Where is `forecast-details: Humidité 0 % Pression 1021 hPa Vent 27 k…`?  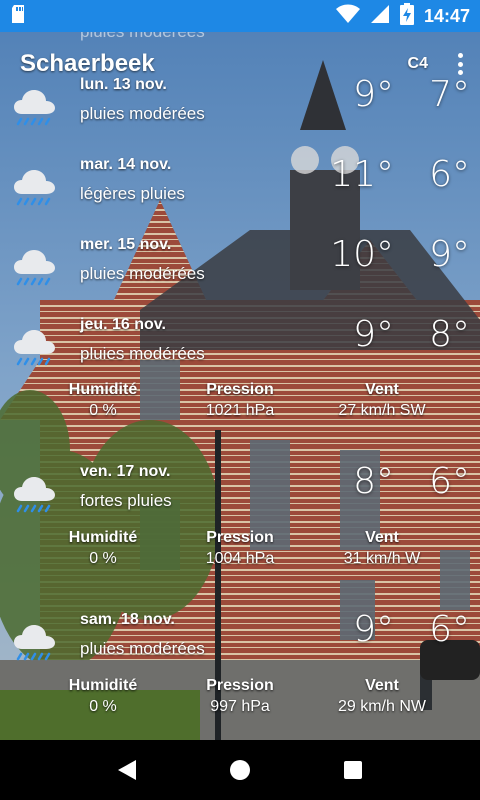
forecast-details: Humidité 0 % Pression 1021 hPa Vent 27 k… is located at coordinates (240, 406).